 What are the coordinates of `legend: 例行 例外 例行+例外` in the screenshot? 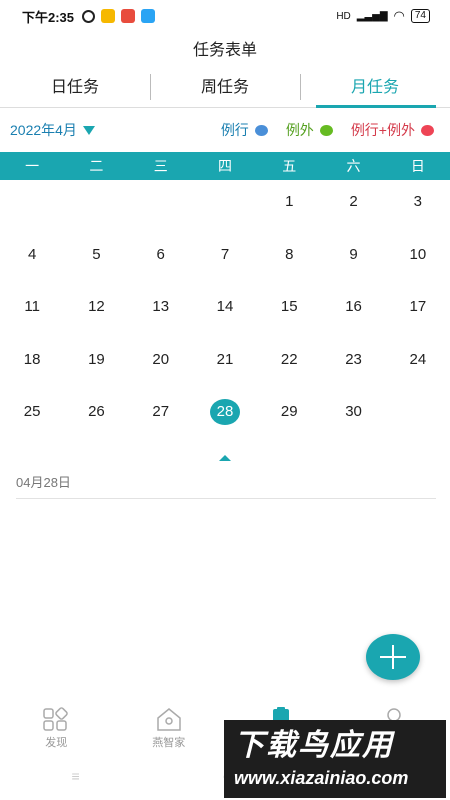 It's located at (327, 130).